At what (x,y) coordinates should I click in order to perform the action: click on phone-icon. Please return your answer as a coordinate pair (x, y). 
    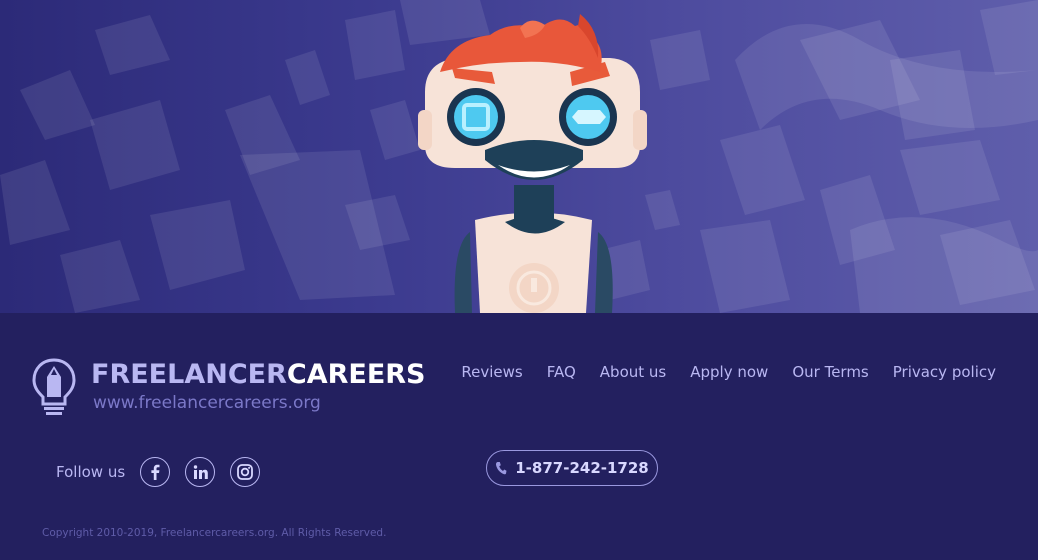
    Looking at the image, I should click on (501, 468).